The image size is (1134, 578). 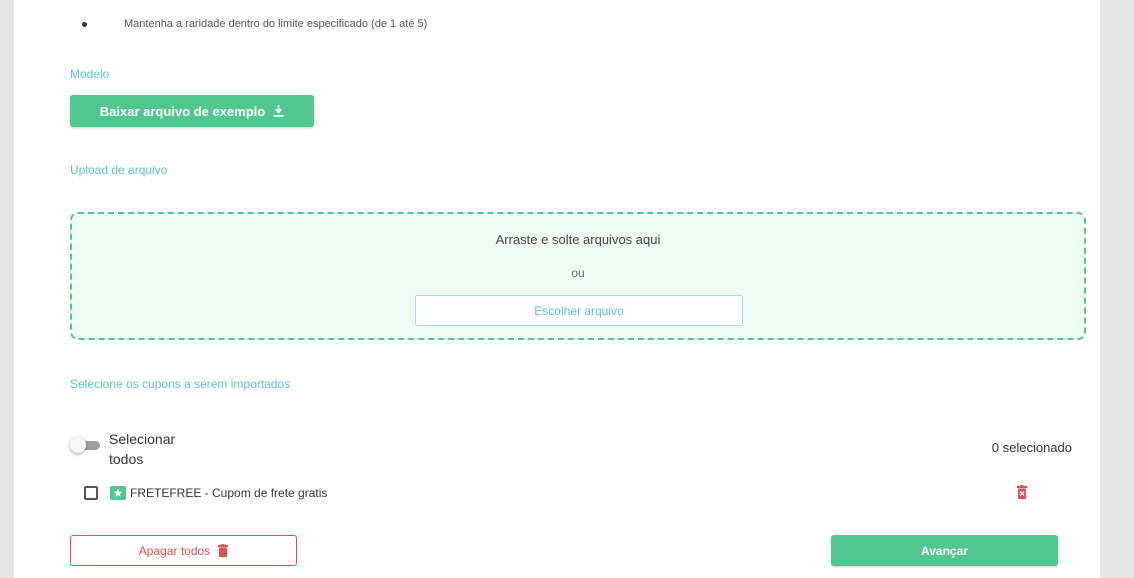 I want to click on delete-coupon-icon, so click(x=1022, y=494).